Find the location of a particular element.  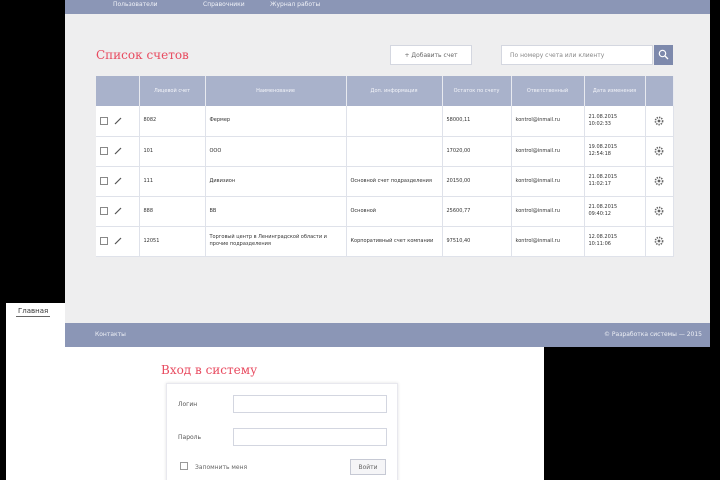

login-title: Вход в систему is located at coordinates (209, 370).